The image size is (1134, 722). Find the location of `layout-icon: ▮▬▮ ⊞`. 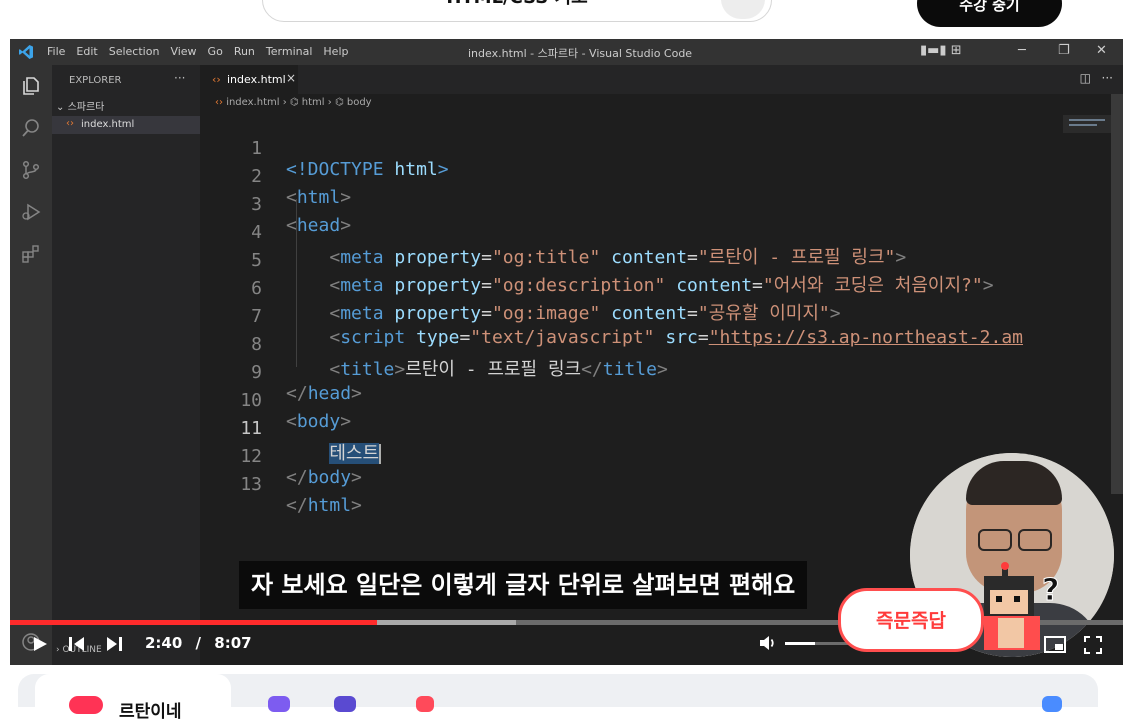

layout-icon: ▮▬▮ ⊞ is located at coordinates (941, 50).